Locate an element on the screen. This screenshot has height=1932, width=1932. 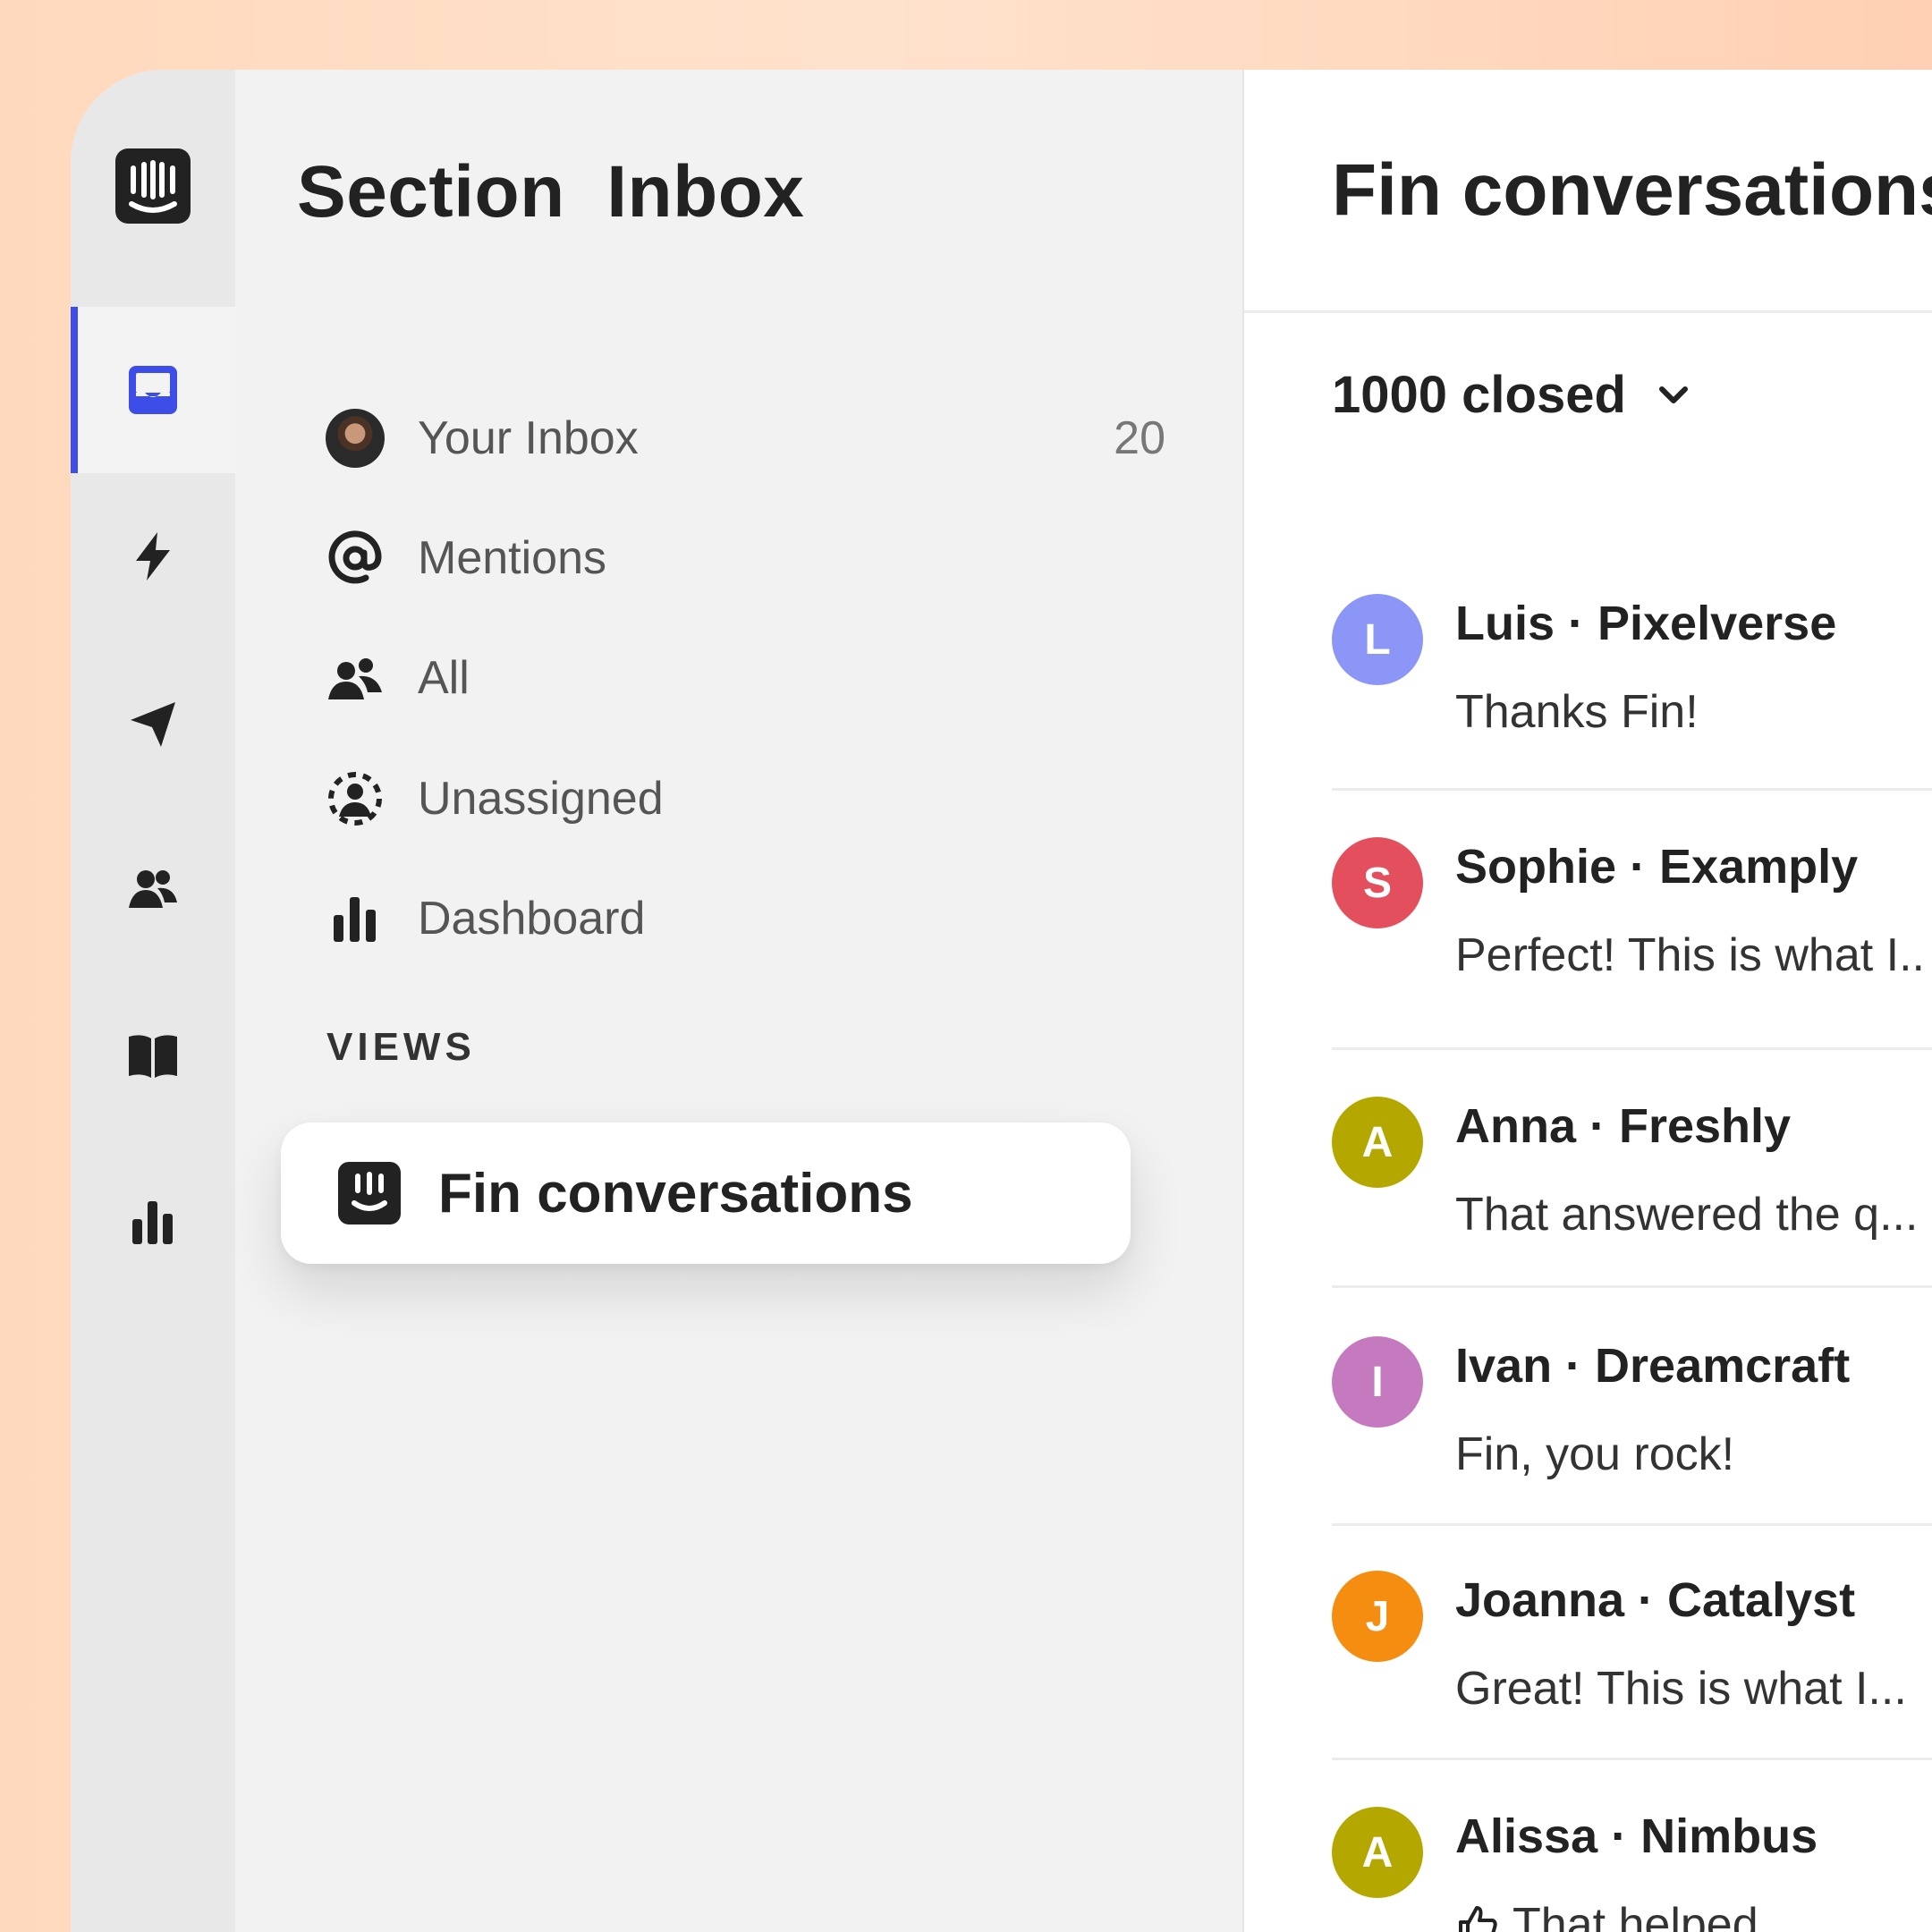
rail-lightning is located at coordinates (153, 556).